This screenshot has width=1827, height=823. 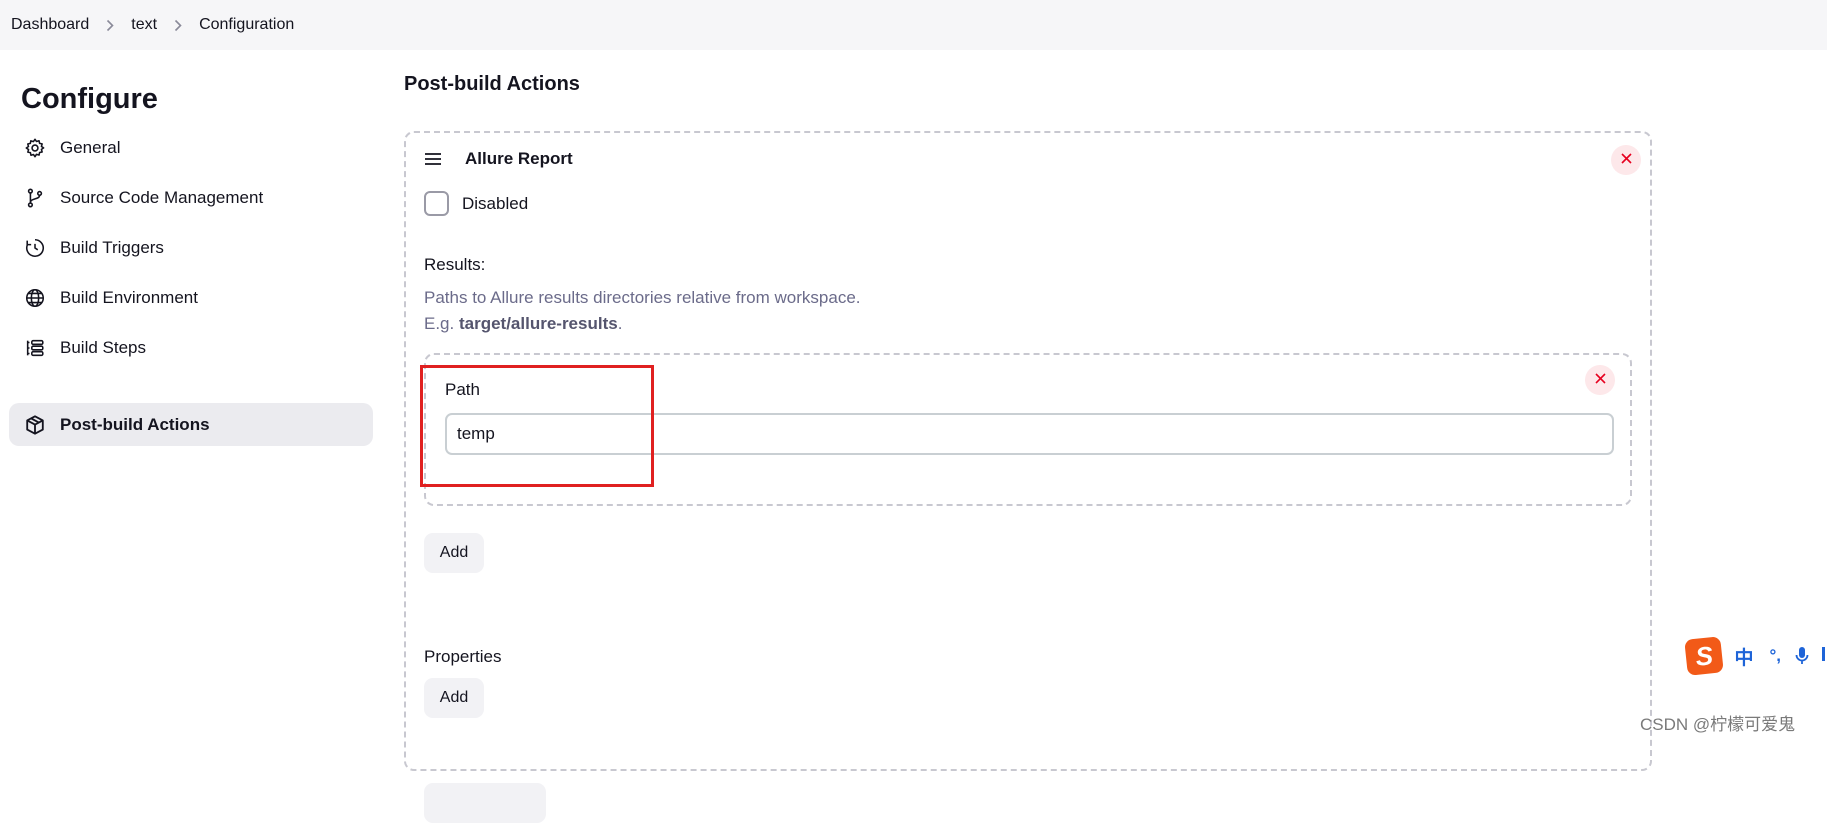 What do you see at coordinates (191, 147) in the screenshot?
I see `sidebar-item-general: General` at bounding box center [191, 147].